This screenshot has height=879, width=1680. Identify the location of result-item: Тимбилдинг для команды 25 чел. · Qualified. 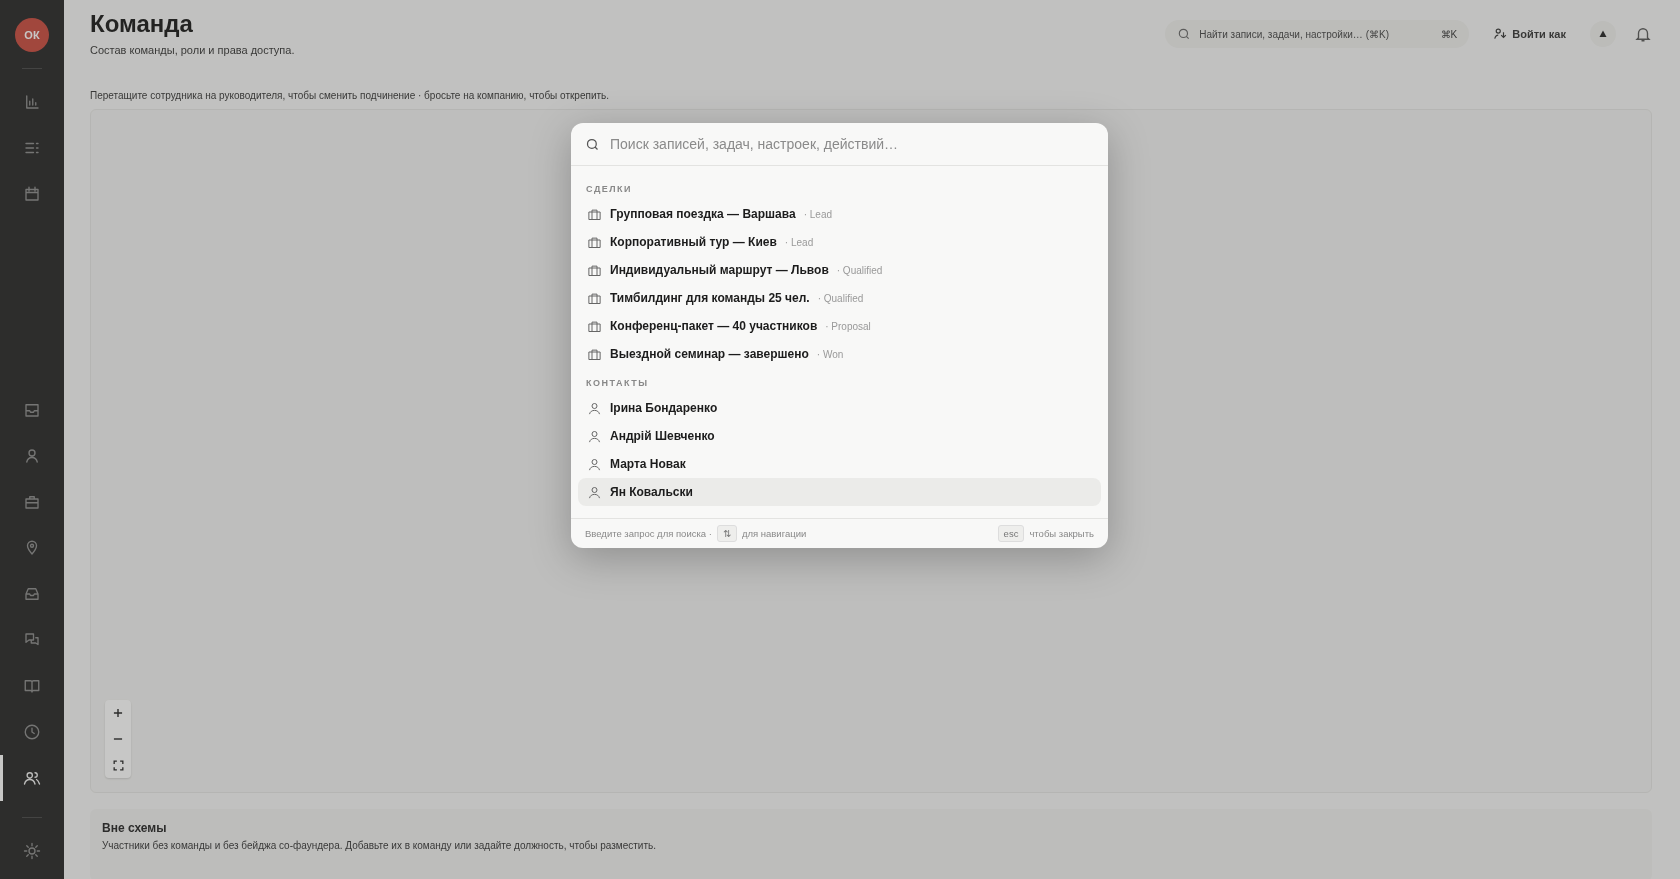
(839, 298).